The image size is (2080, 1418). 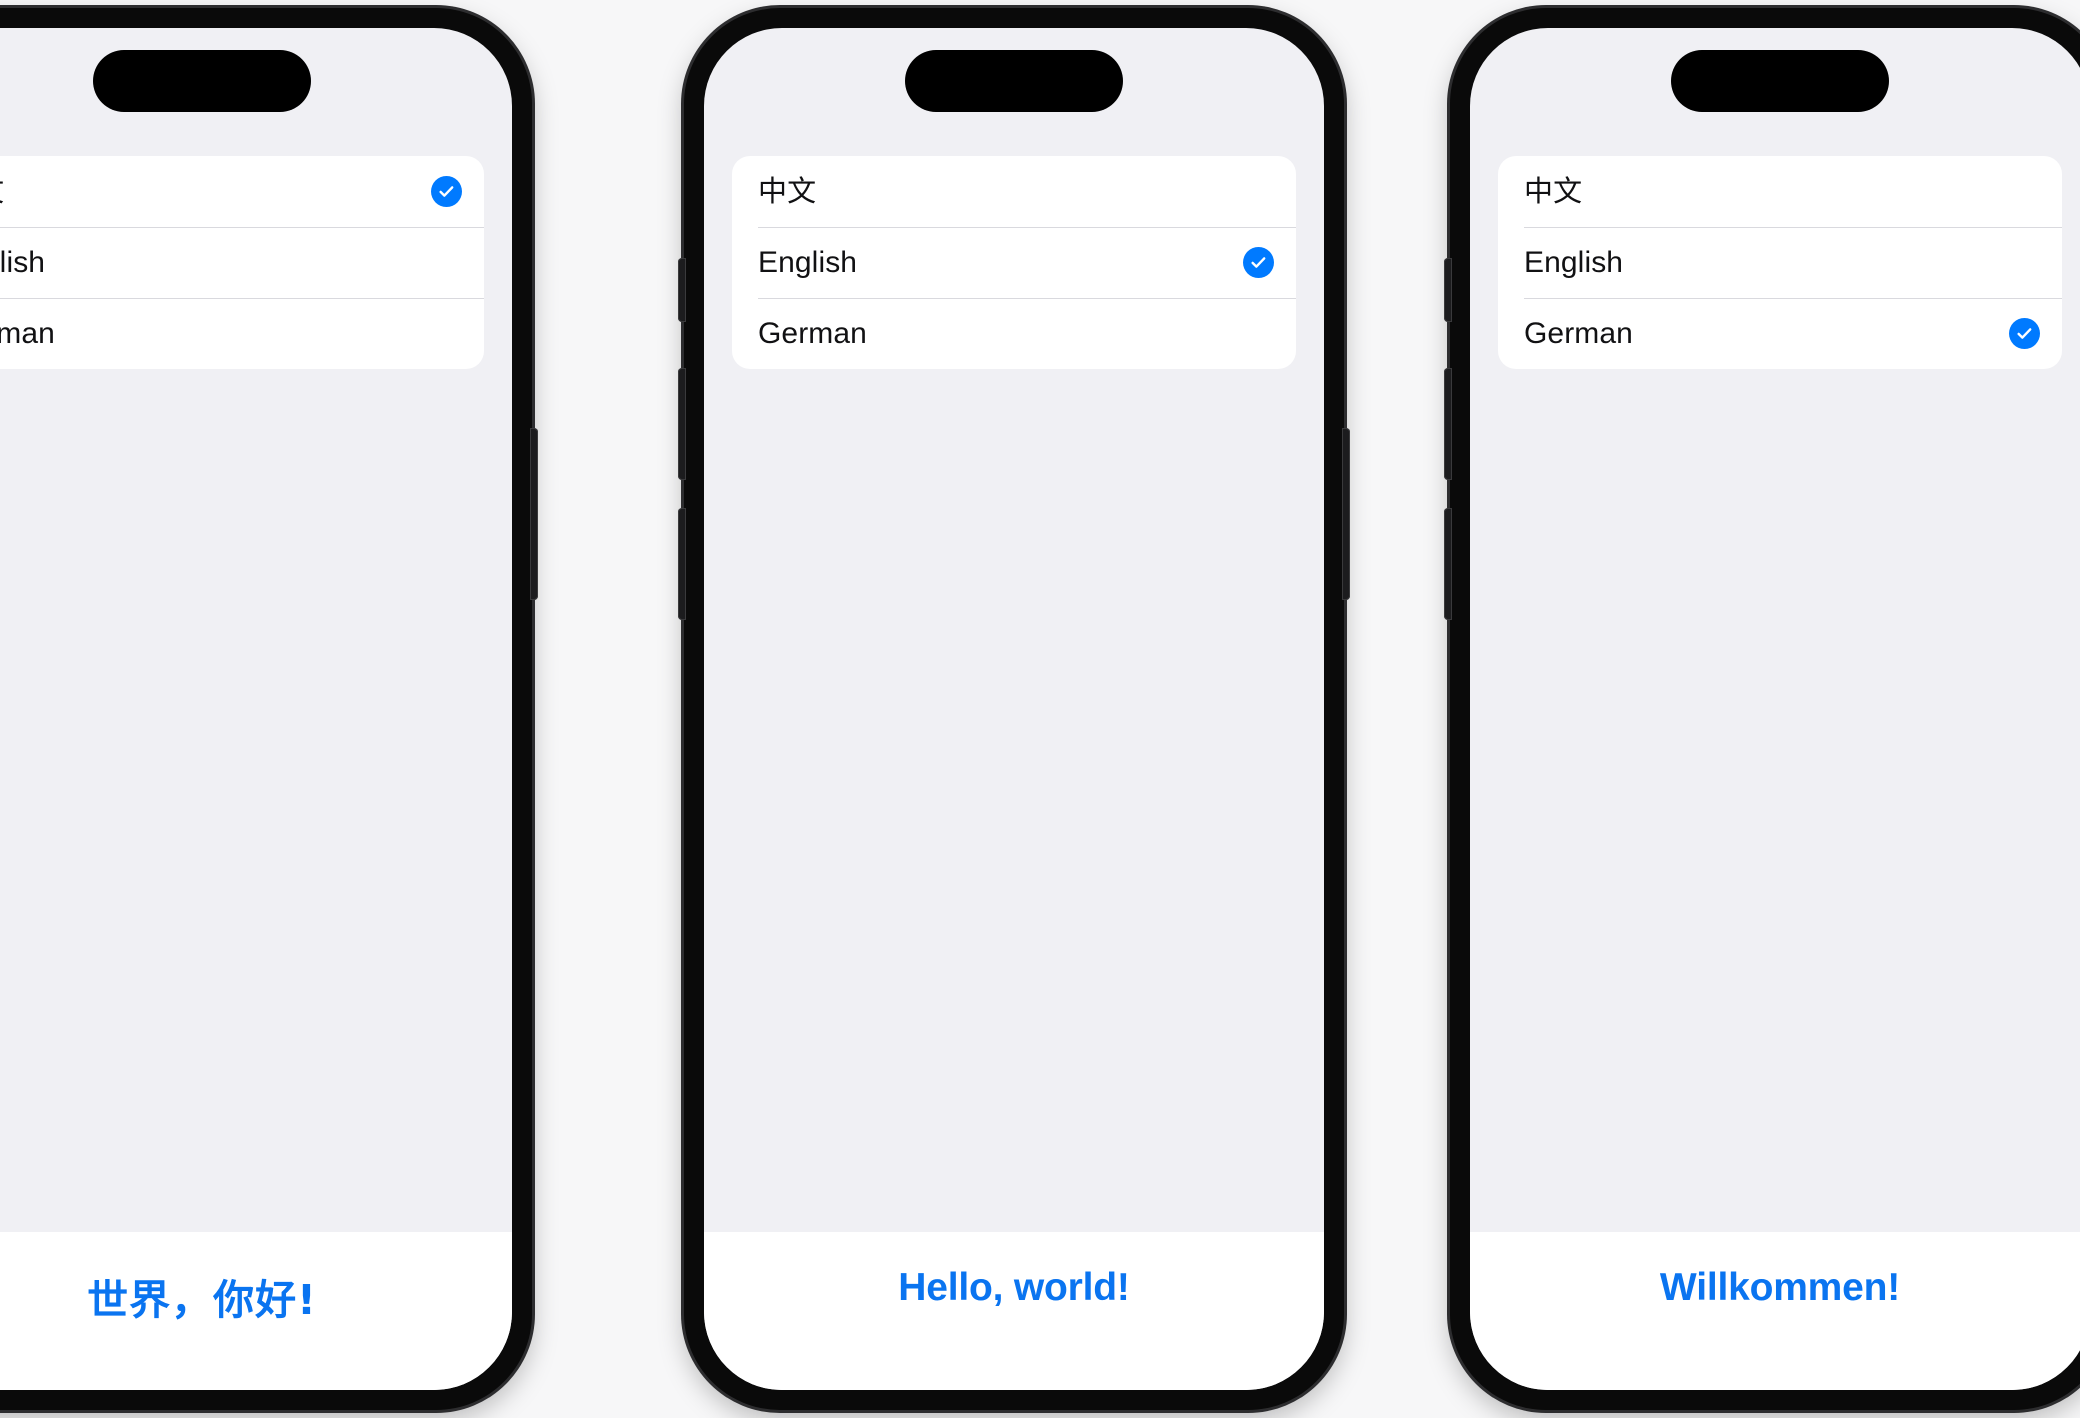 What do you see at coordinates (1780, 1287) in the screenshot?
I see `greeting-text: Willkommen!` at bounding box center [1780, 1287].